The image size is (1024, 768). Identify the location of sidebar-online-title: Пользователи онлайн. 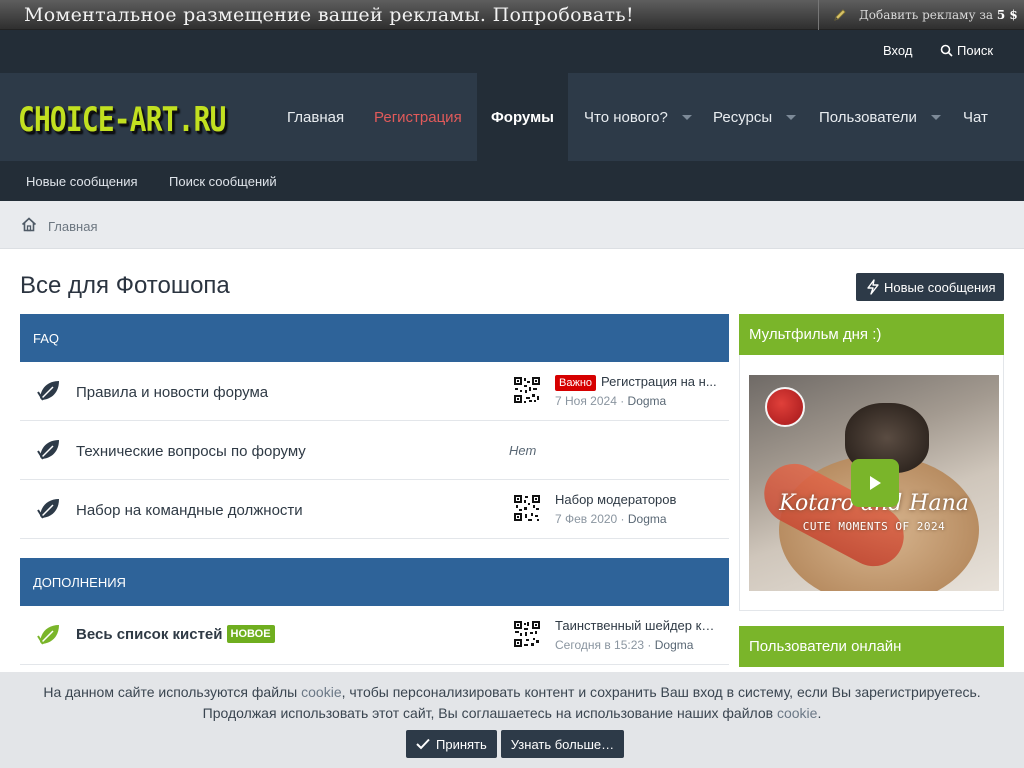
(825, 646).